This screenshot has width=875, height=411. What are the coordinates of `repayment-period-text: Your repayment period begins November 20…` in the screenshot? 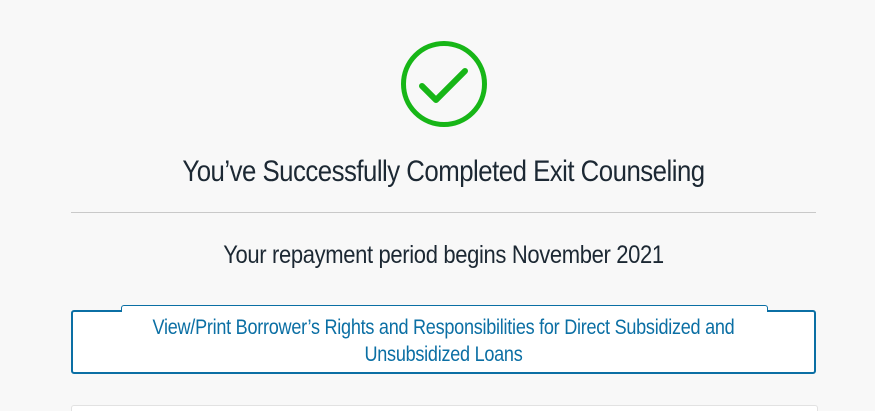 It's located at (443, 255).